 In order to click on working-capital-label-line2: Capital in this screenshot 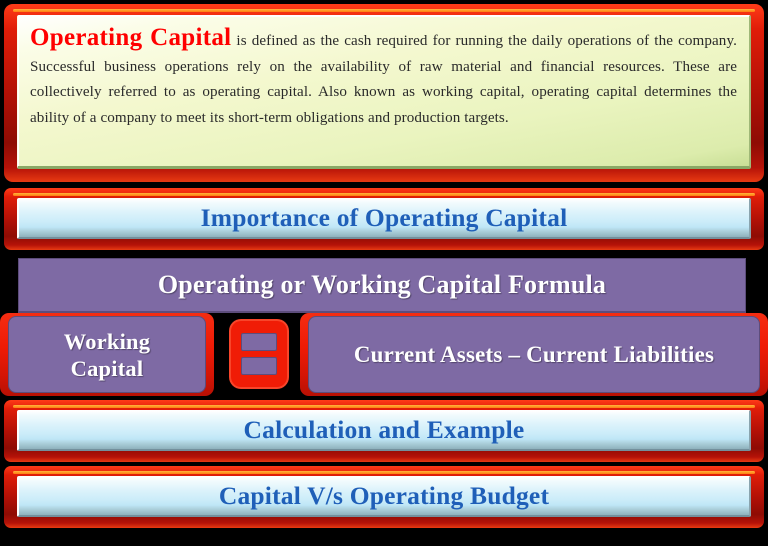, I will do `click(107, 368)`.